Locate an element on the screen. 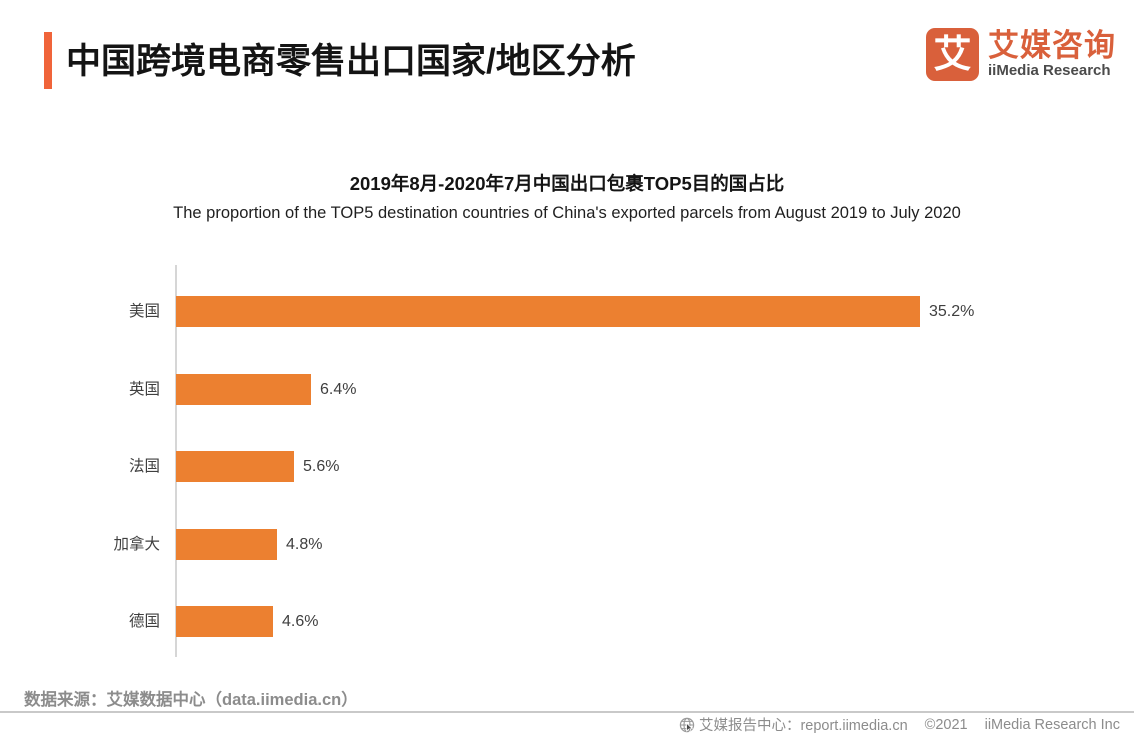  bar-row: 法国 5.6% is located at coordinates (567, 466).